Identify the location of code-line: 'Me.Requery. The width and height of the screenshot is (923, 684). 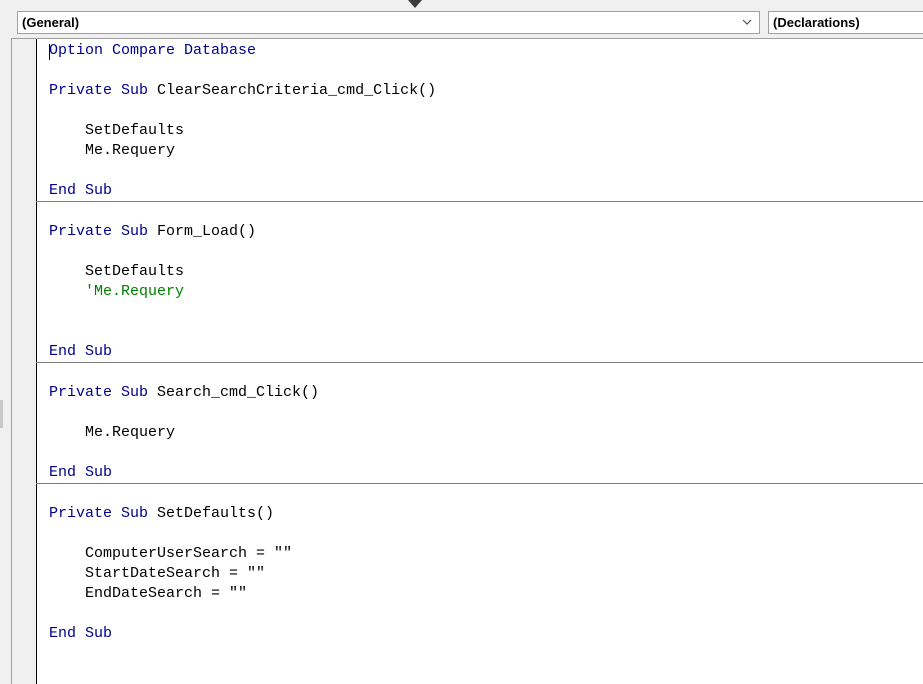
(486, 292).